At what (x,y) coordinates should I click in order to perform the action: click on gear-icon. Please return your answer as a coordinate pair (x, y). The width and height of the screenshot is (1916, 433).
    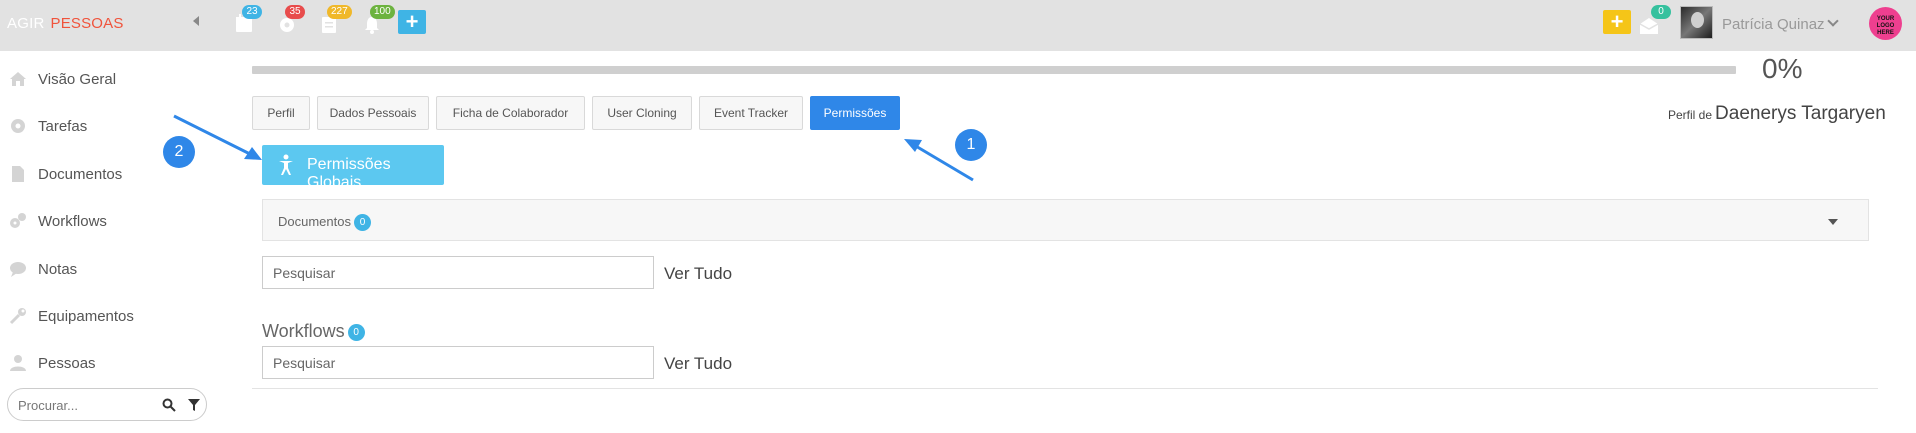
    Looking at the image, I should click on (18, 126).